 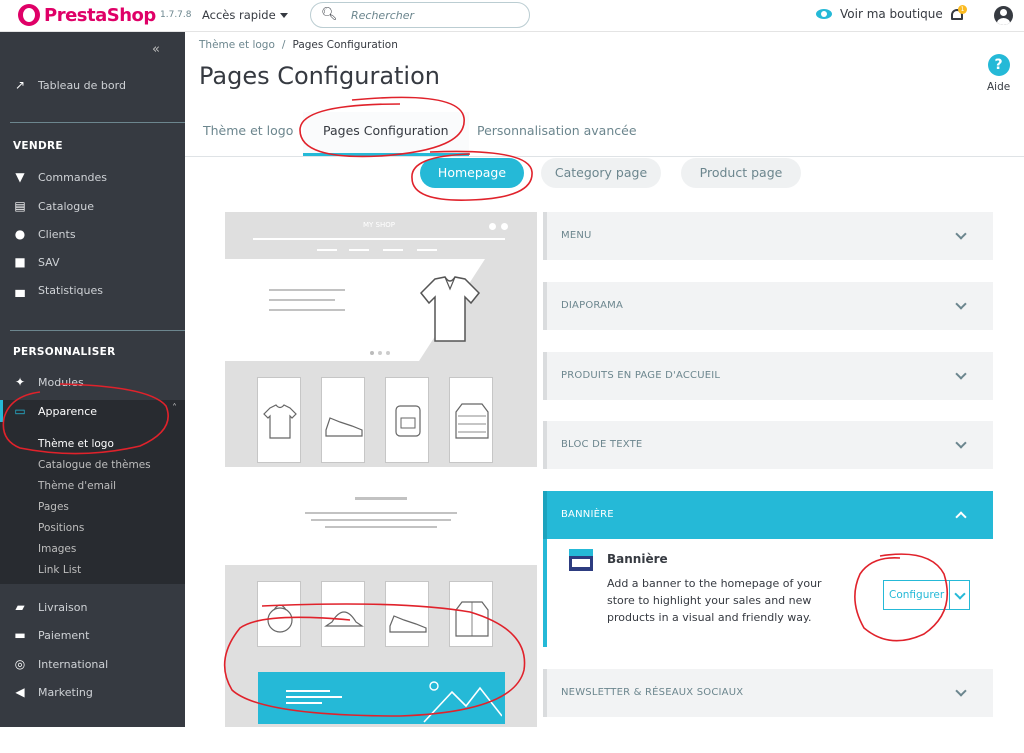 What do you see at coordinates (768, 376) in the screenshot?
I see `section-featured-products: PRODUITS EN PAGE D'ACCUEIL` at bounding box center [768, 376].